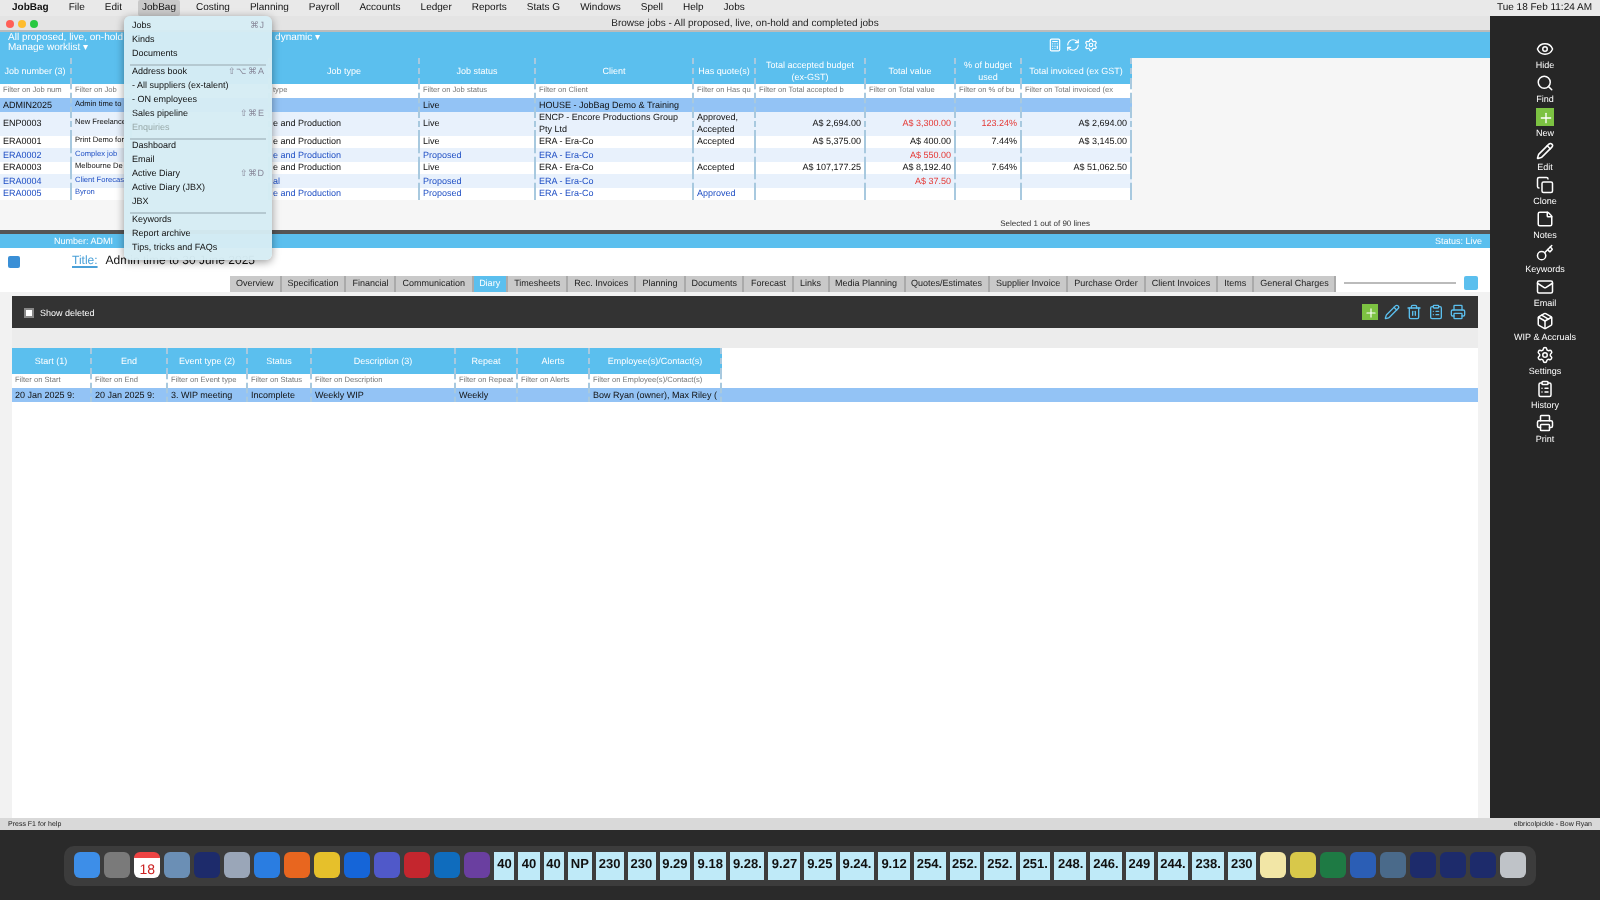  Describe the element at coordinates (1055, 45) in the screenshot. I see `calculator-icon` at that location.